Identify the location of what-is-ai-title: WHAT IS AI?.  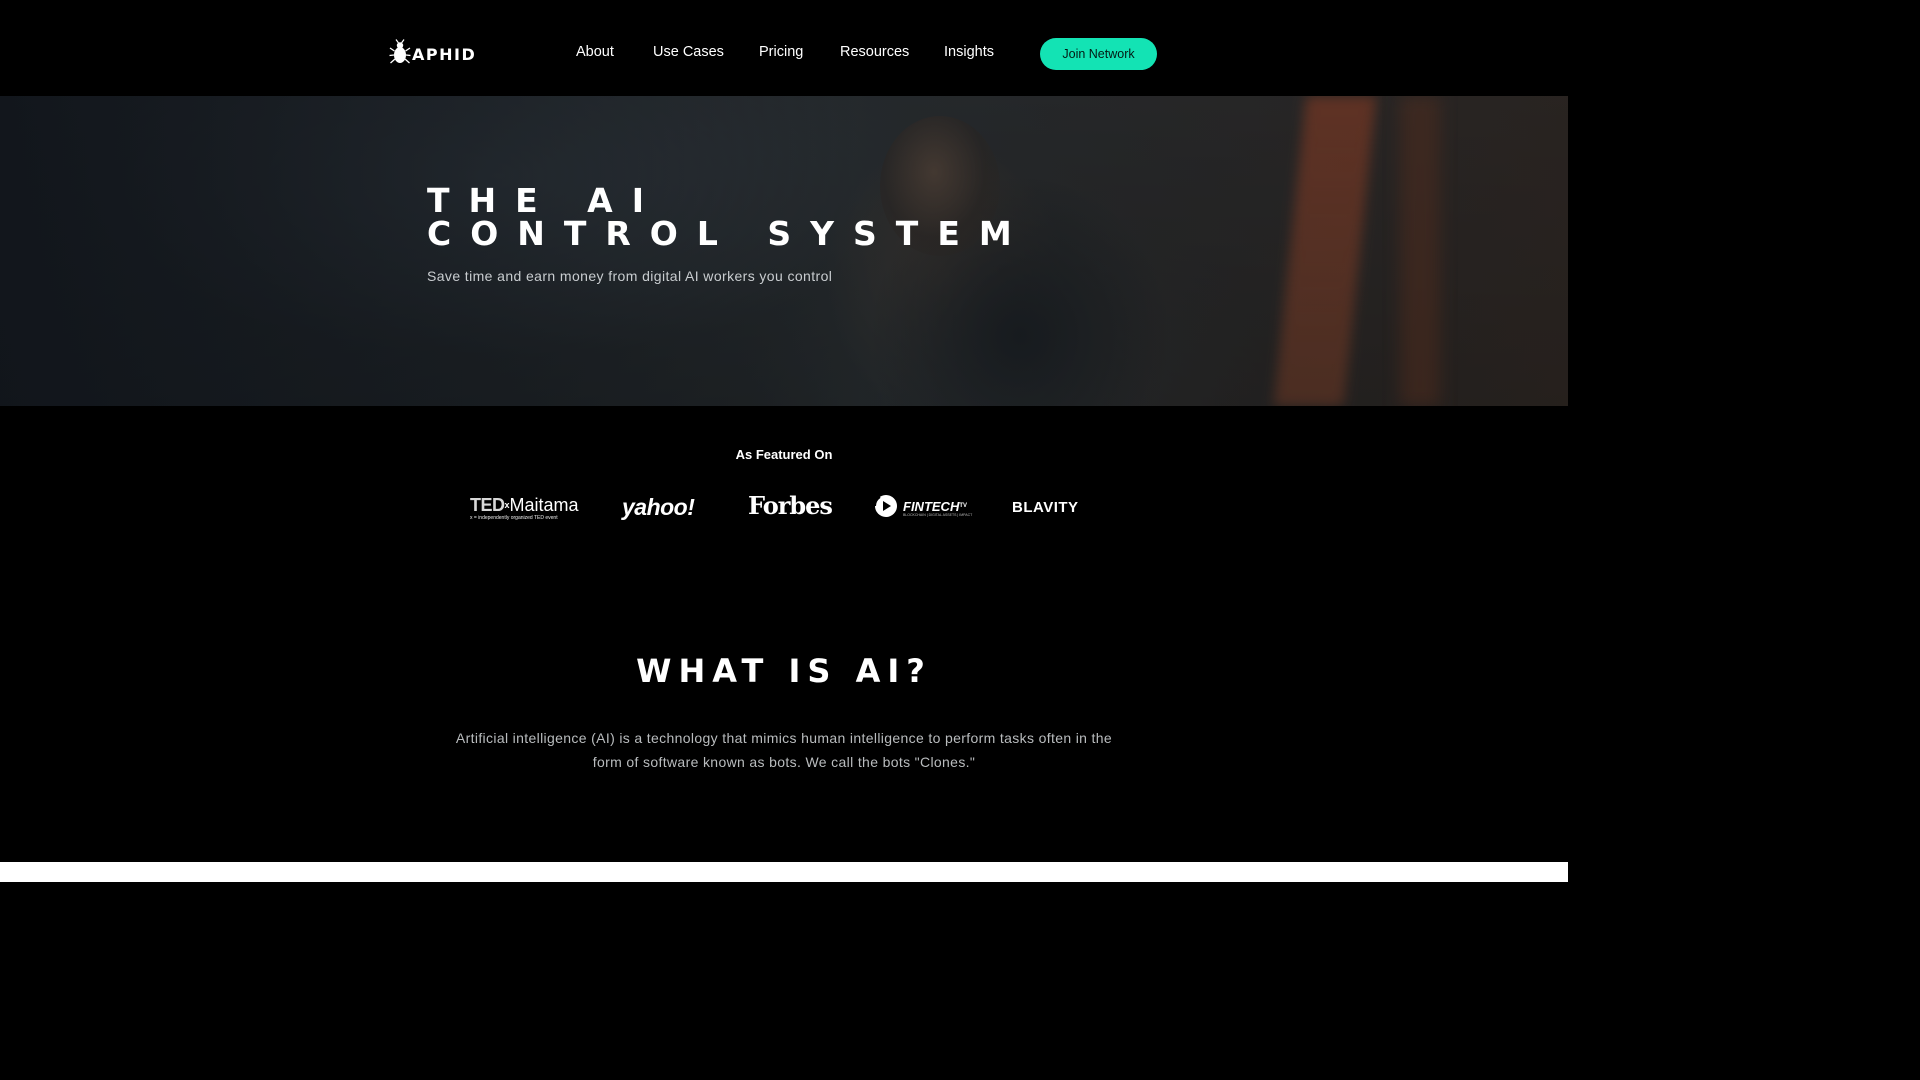
(784, 671).